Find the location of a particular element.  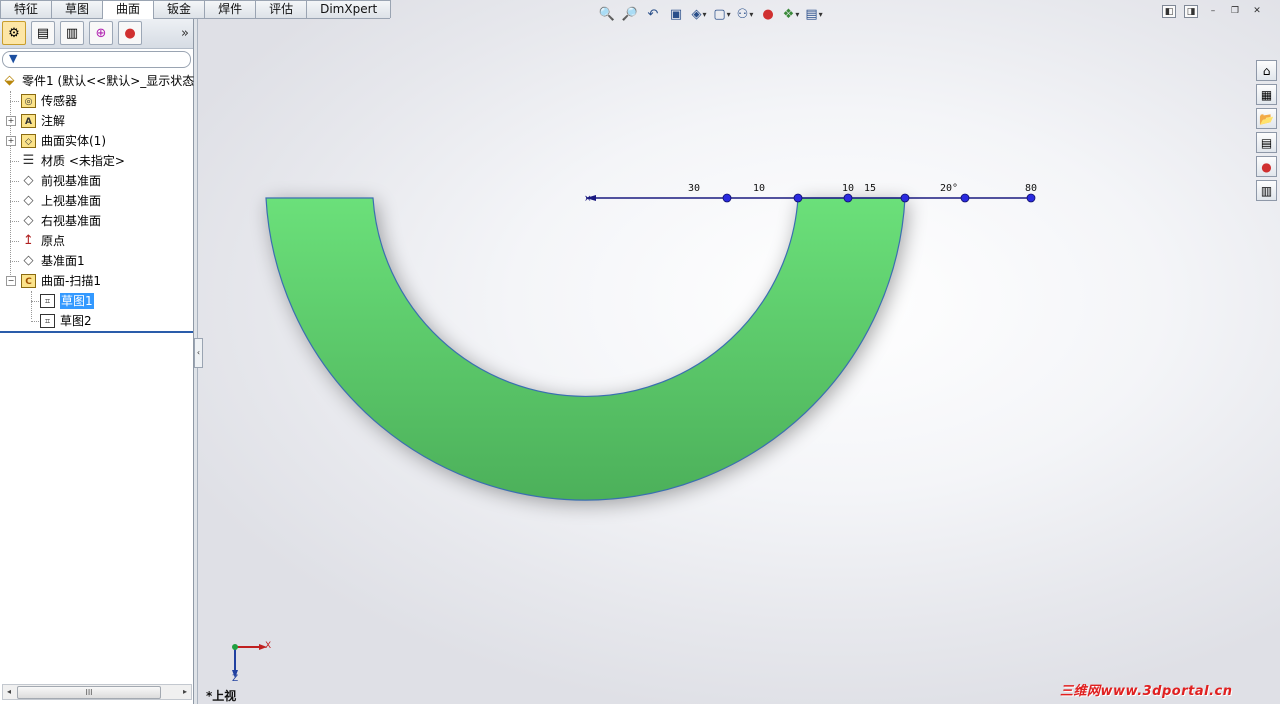

heads-up-view-toolbar: 🔍 🔎 ↶ ▣ ◈ ▢ ⚇ ● ❖ ▤ is located at coordinates (712, 14).